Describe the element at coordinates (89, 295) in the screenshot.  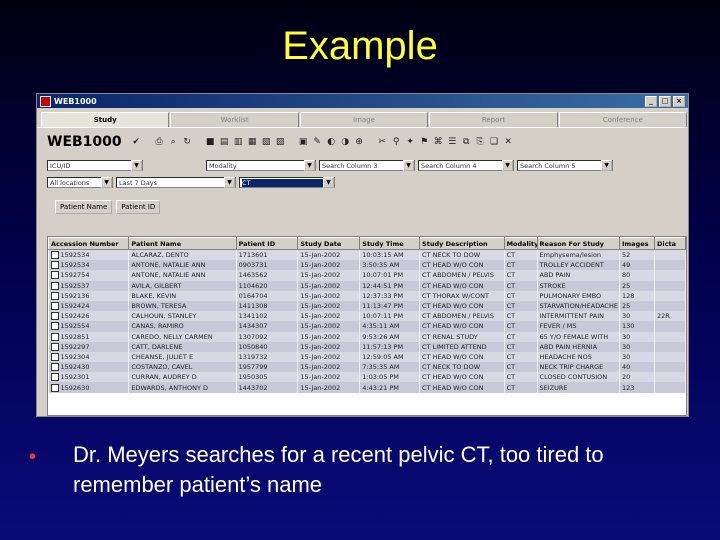
I see `table-cell-accession: 1592136` at that location.